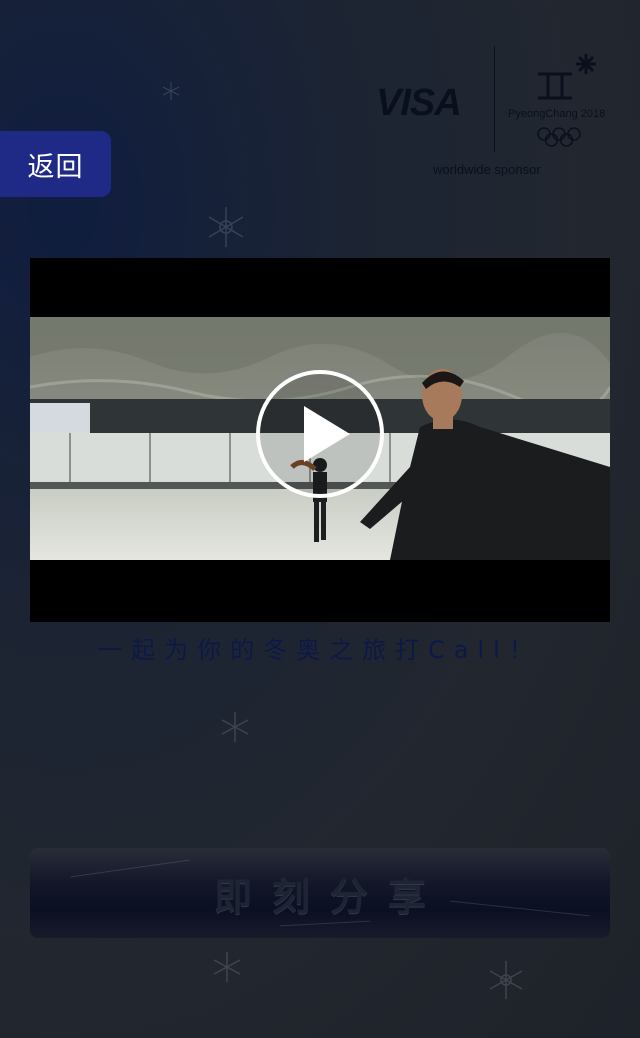 This screenshot has width=640, height=1038. What do you see at coordinates (419, 103) in the screenshot?
I see `visa-logo: VISA` at bounding box center [419, 103].